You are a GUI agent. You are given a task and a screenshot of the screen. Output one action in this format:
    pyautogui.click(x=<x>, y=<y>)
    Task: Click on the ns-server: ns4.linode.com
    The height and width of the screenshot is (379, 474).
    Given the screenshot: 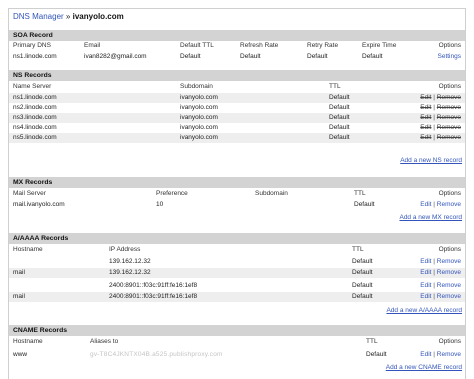 What is the action you would take?
    pyautogui.click(x=35, y=127)
    